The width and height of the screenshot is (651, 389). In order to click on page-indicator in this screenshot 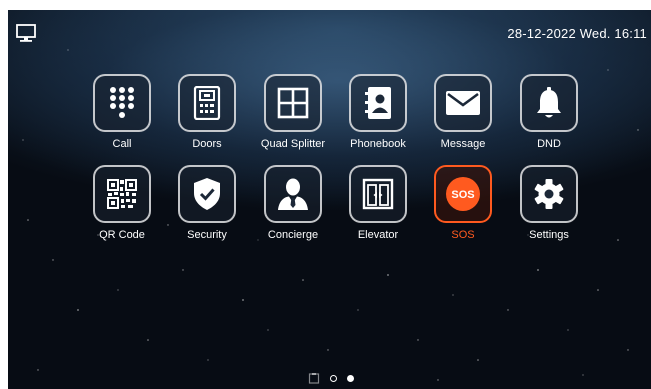, I will do `click(331, 378)`.